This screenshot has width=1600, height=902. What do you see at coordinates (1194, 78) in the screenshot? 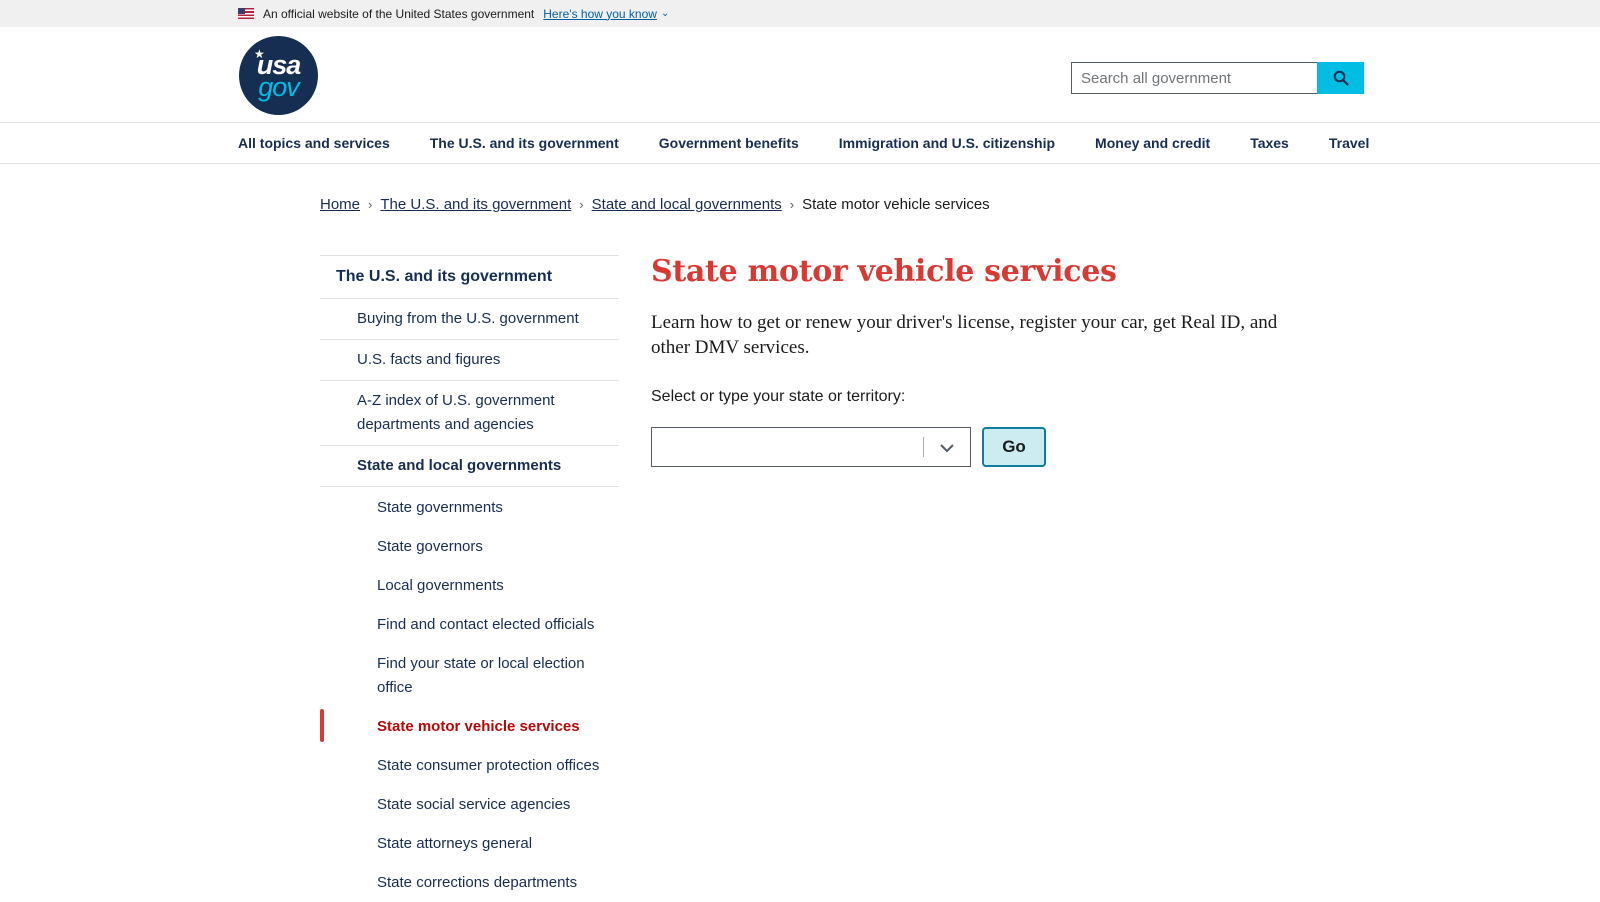
I see `search-input` at bounding box center [1194, 78].